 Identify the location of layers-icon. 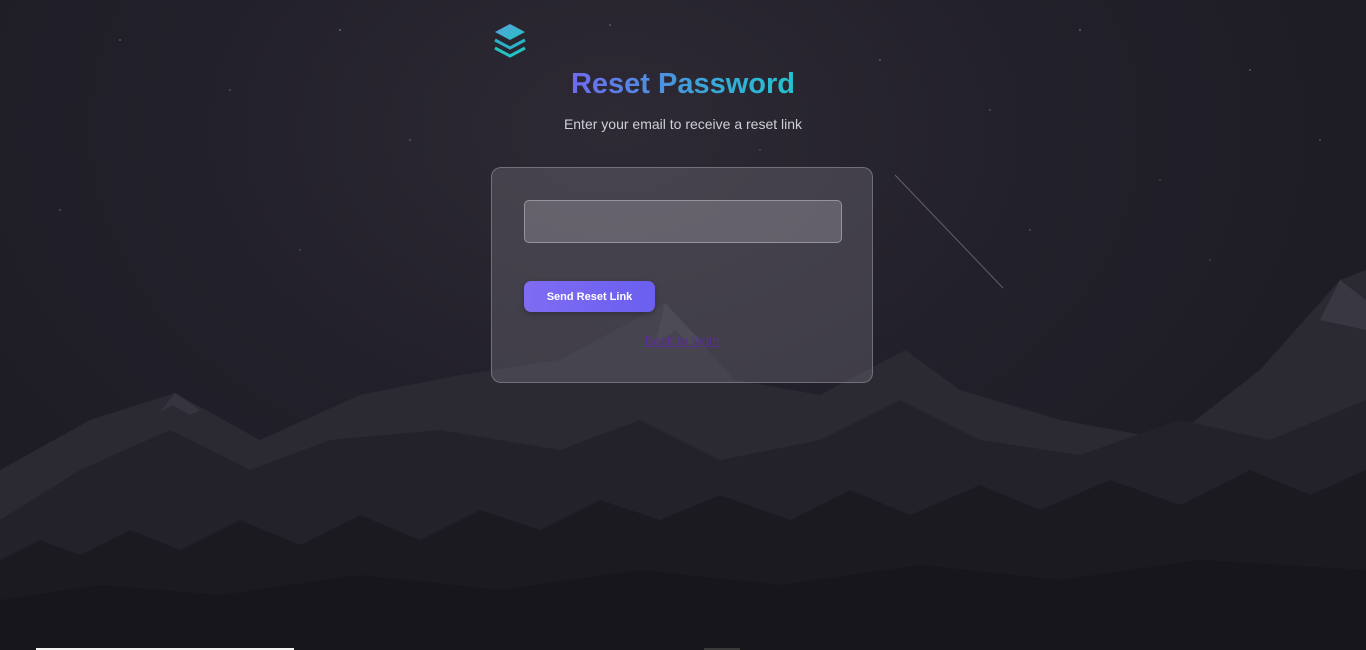
(510, 41).